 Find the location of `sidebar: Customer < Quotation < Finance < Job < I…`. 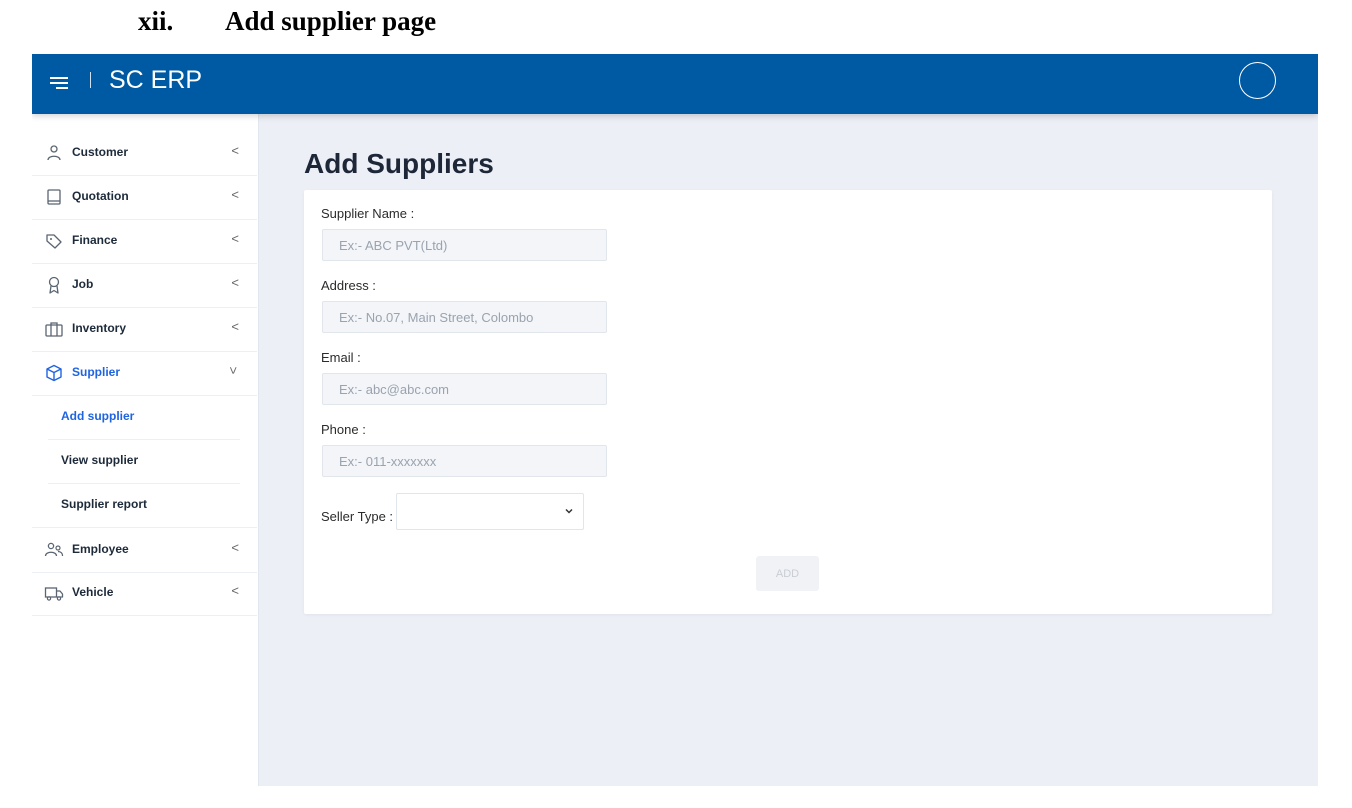

sidebar: Customer < Quotation < Finance < Job < I… is located at coordinates (145, 450).